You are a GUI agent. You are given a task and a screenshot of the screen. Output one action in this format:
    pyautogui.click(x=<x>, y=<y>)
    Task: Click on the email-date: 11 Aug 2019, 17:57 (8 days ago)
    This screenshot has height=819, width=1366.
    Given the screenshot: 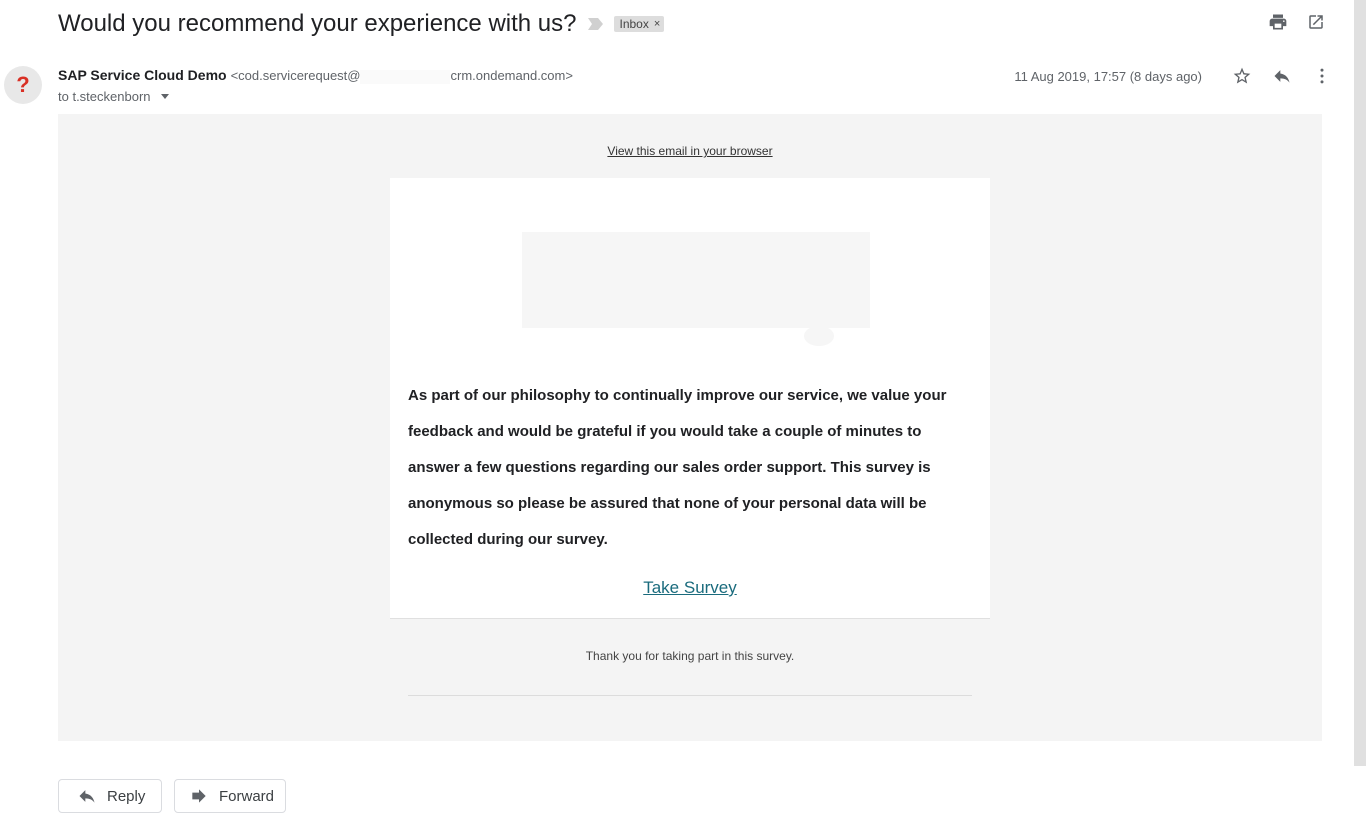 What is the action you would take?
    pyautogui.click(x=1108, y=76)
    